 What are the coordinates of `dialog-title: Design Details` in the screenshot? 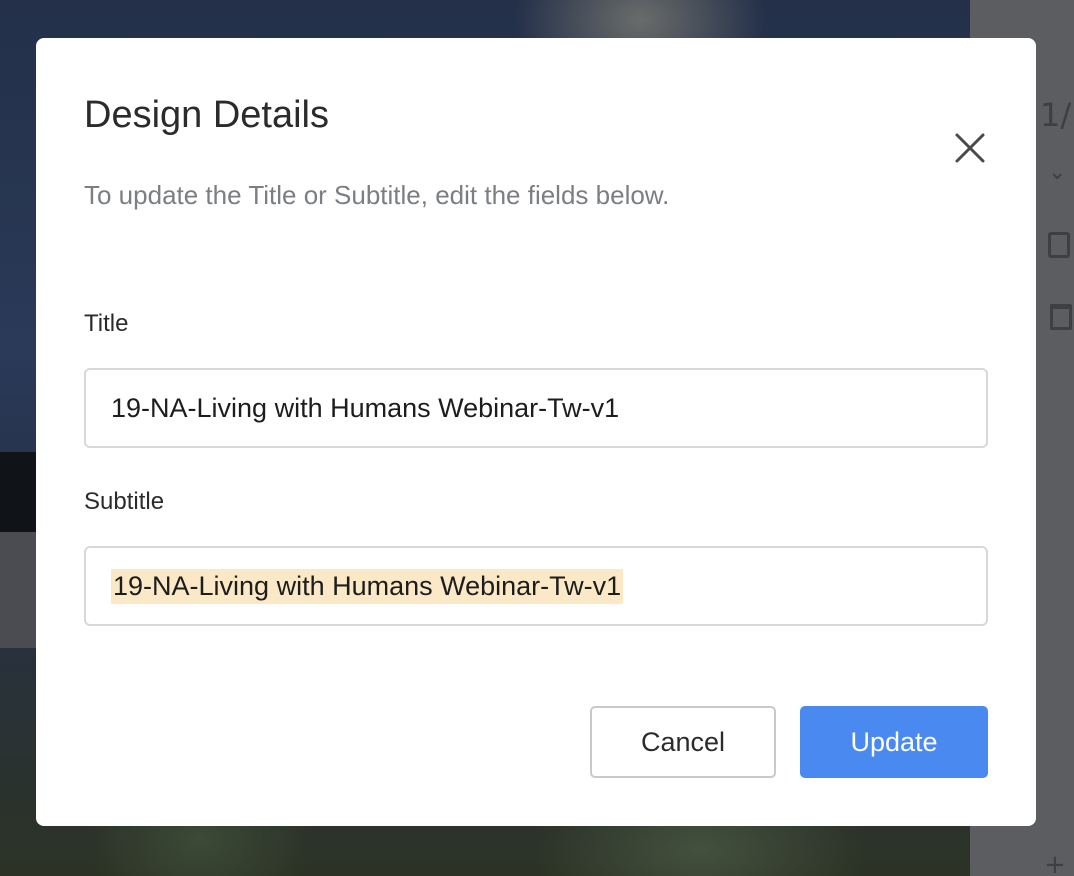 It's located at (206, 115).